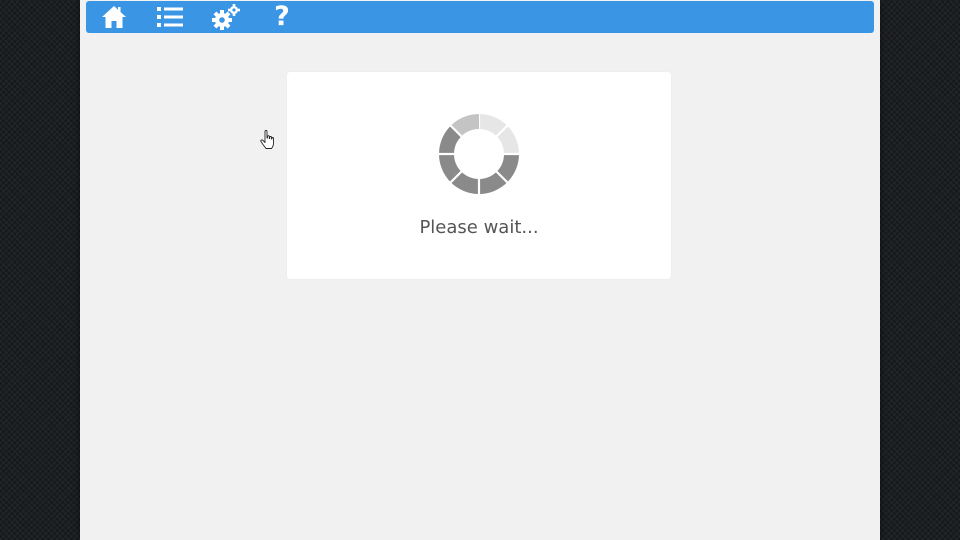  I want to click on list-icon, so click(170, 17).